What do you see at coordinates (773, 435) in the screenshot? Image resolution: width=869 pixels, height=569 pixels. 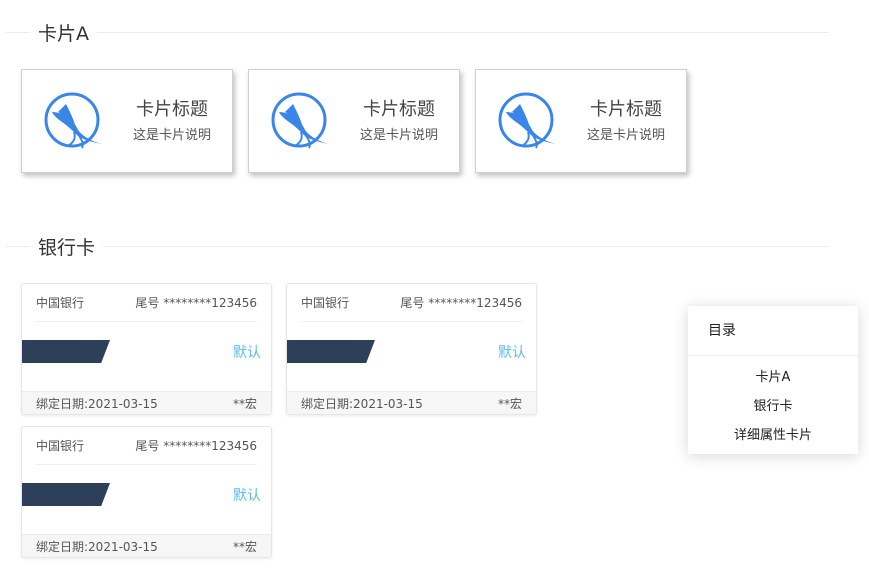 I see `toc-item-detail-card: 详细属性卡片` at bounding box center [773, 435].